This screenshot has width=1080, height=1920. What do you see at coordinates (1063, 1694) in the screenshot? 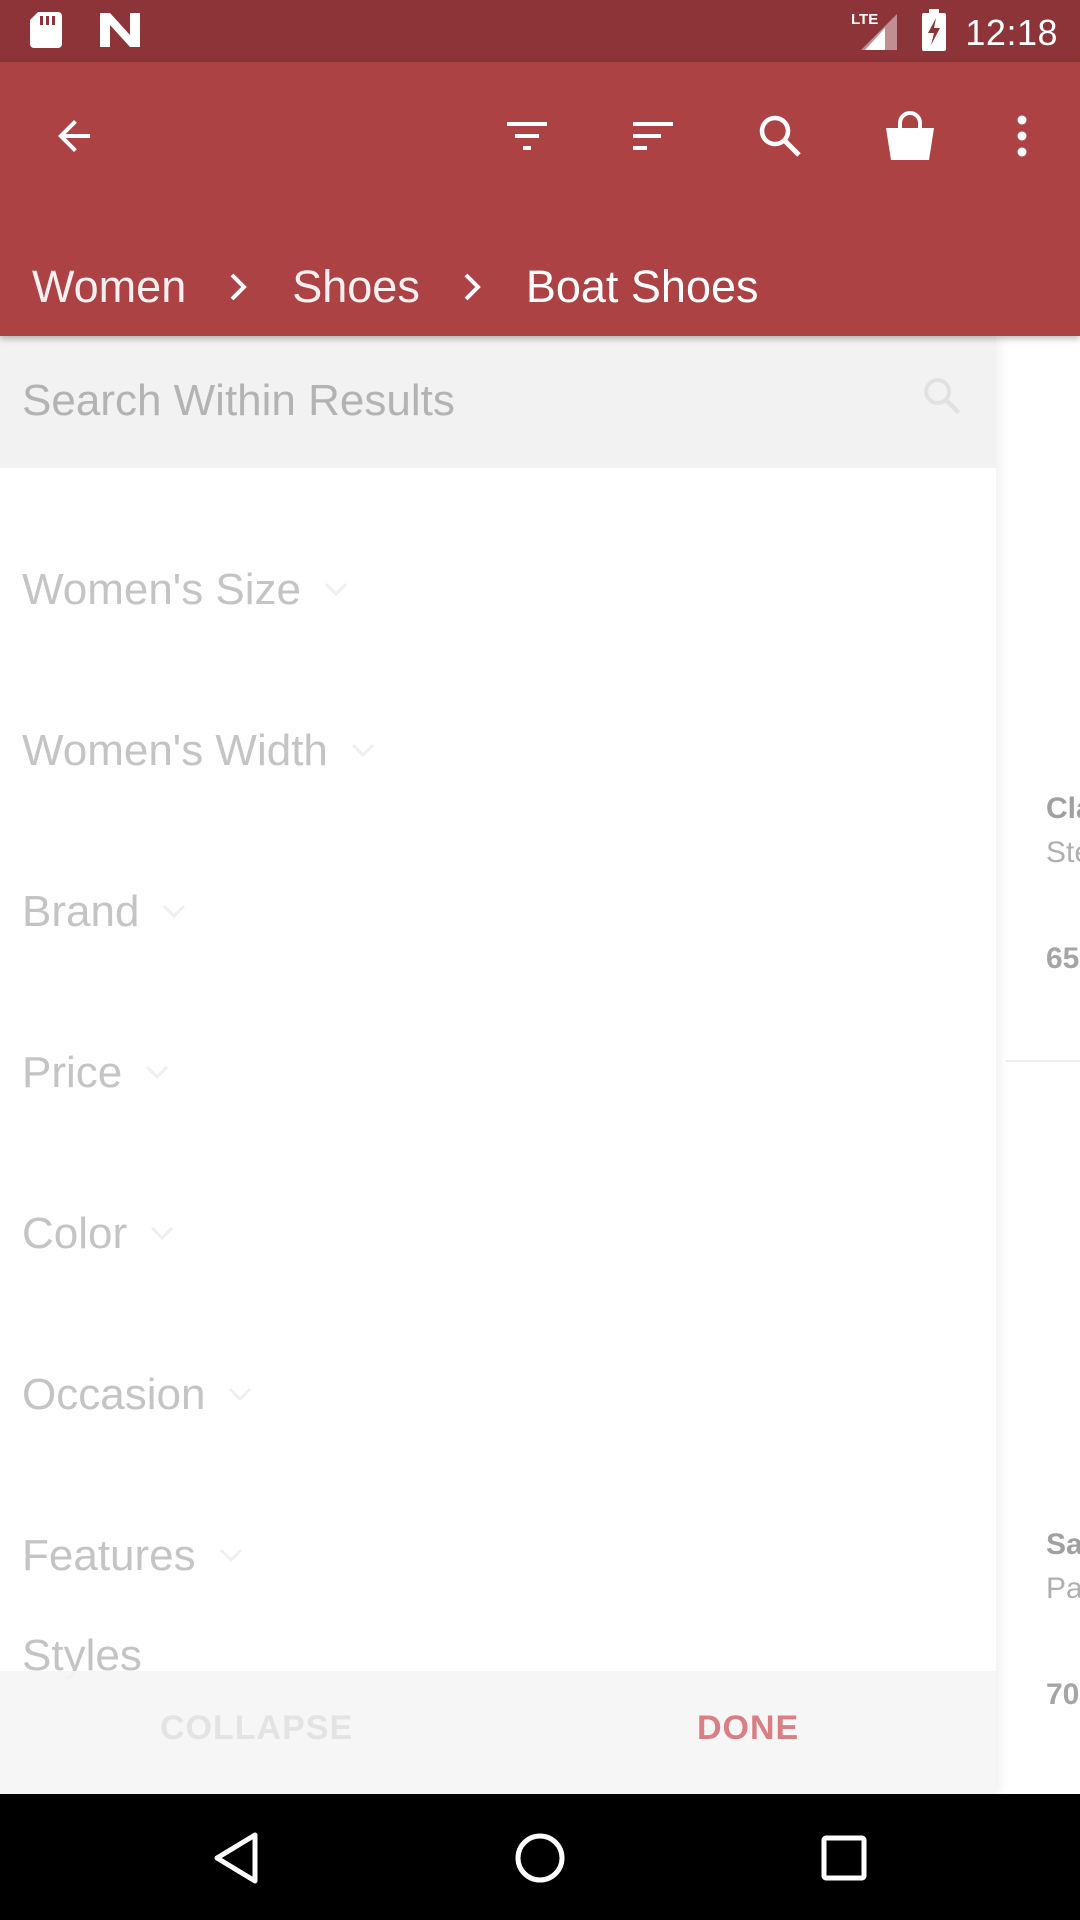
I see `product-price: 70` at bounding box center [1063, 1694].